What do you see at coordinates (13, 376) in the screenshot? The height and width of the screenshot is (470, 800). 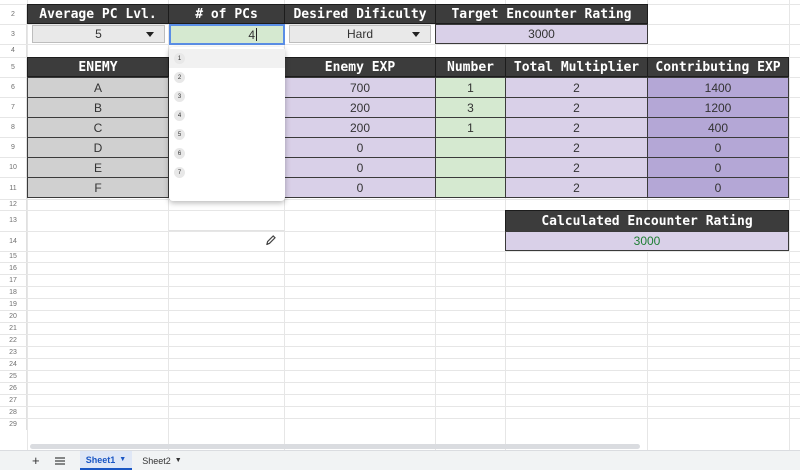 I see `row-header: 25` at bounding box center [13, 376].